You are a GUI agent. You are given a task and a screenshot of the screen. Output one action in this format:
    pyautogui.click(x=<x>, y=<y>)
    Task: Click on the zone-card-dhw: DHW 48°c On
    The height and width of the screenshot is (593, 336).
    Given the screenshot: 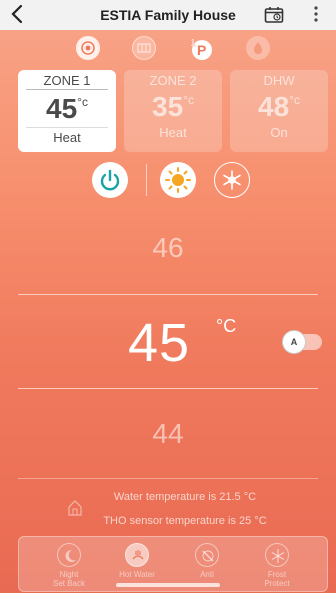 What is the action you would take?
    pyautogui.click(x=279, y=111)
    